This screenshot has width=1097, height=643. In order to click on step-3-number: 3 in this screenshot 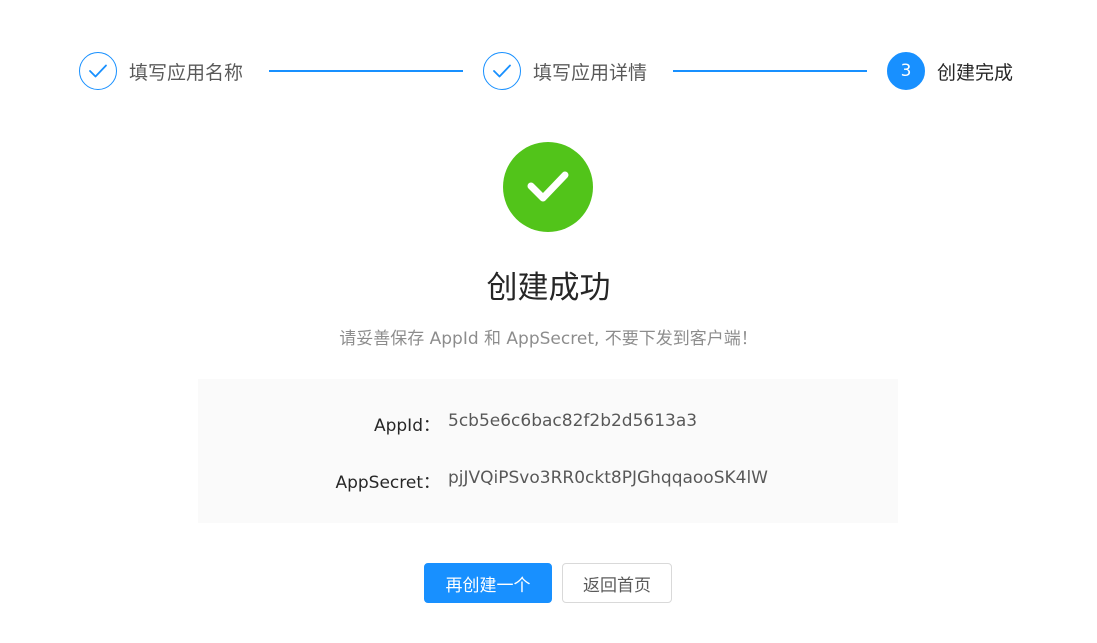, I will do `click(906, 71)`.